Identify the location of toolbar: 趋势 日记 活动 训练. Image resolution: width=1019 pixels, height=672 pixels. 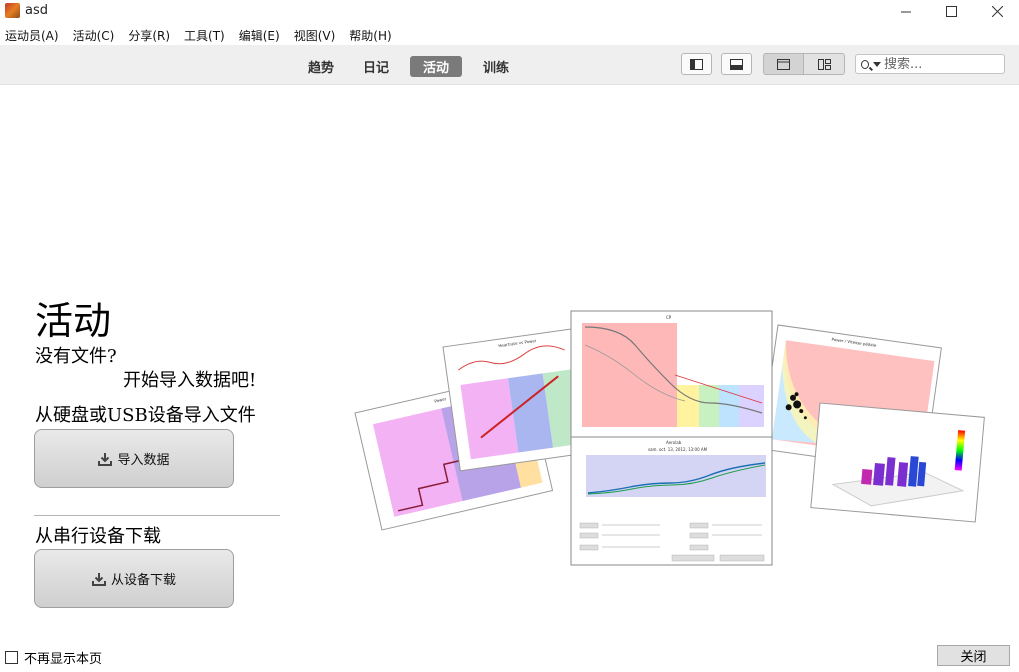
(509, 65).